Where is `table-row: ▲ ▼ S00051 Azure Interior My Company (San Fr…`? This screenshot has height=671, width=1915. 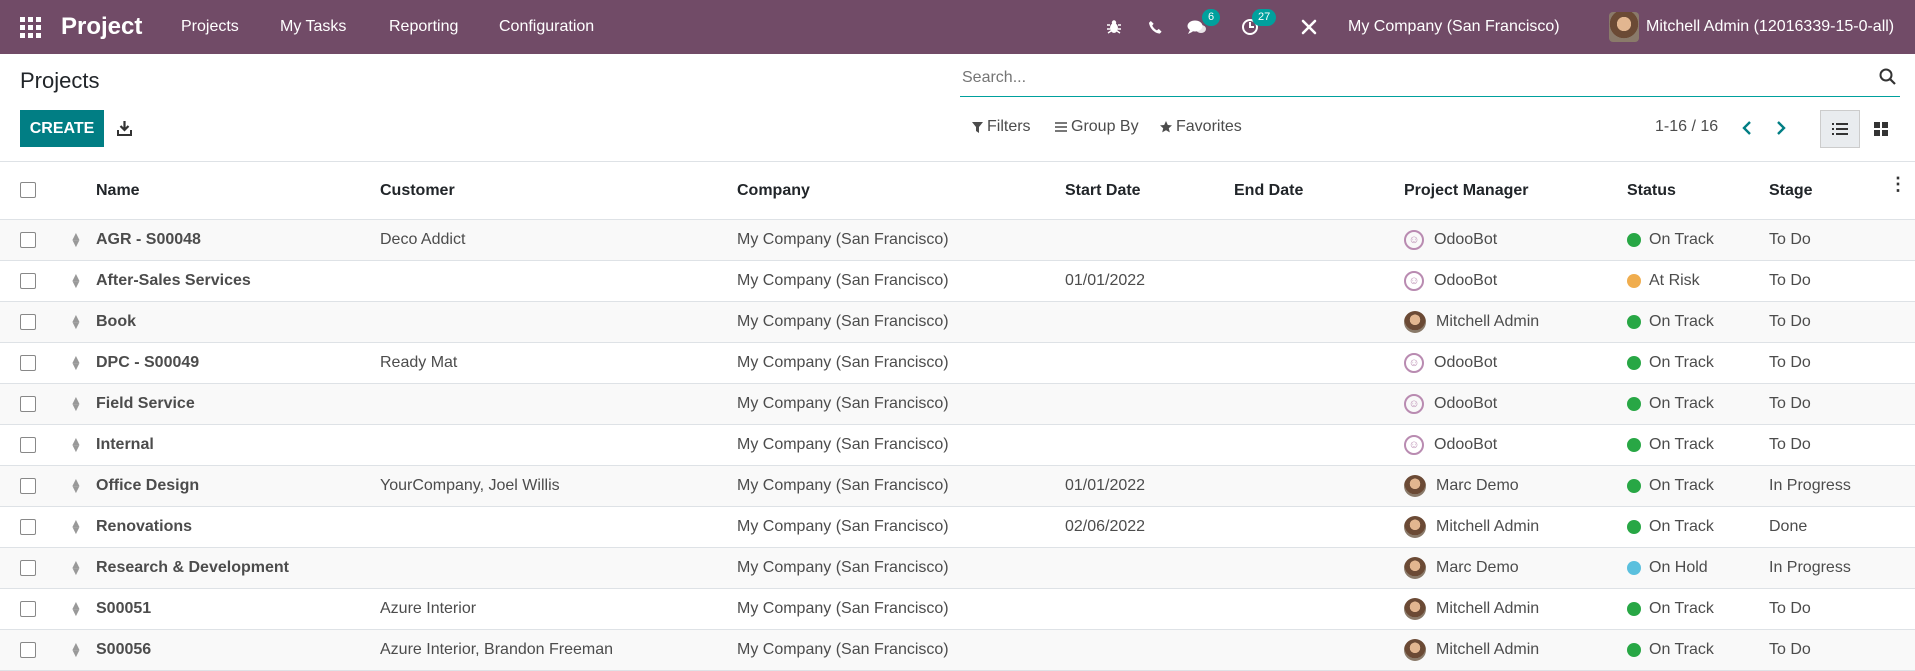
table-row: ▲ ▼ S00051 Azure Interior My Company (San Fr… is located at coordinates (957, 609).